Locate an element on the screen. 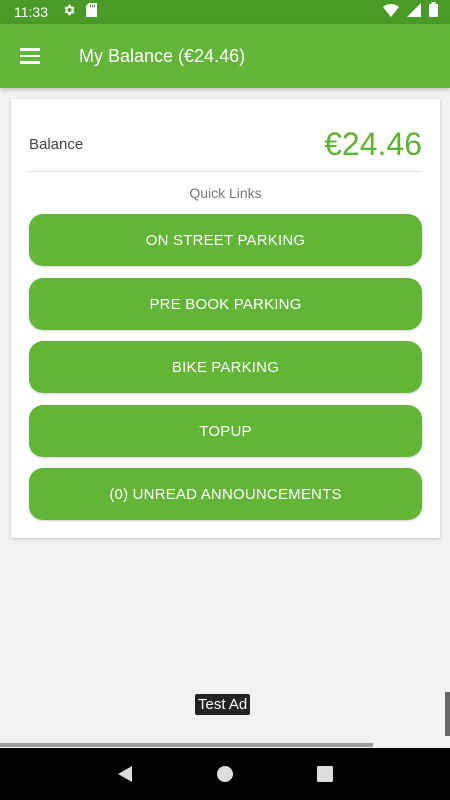  recents-button is located at coordinates (325, 774).